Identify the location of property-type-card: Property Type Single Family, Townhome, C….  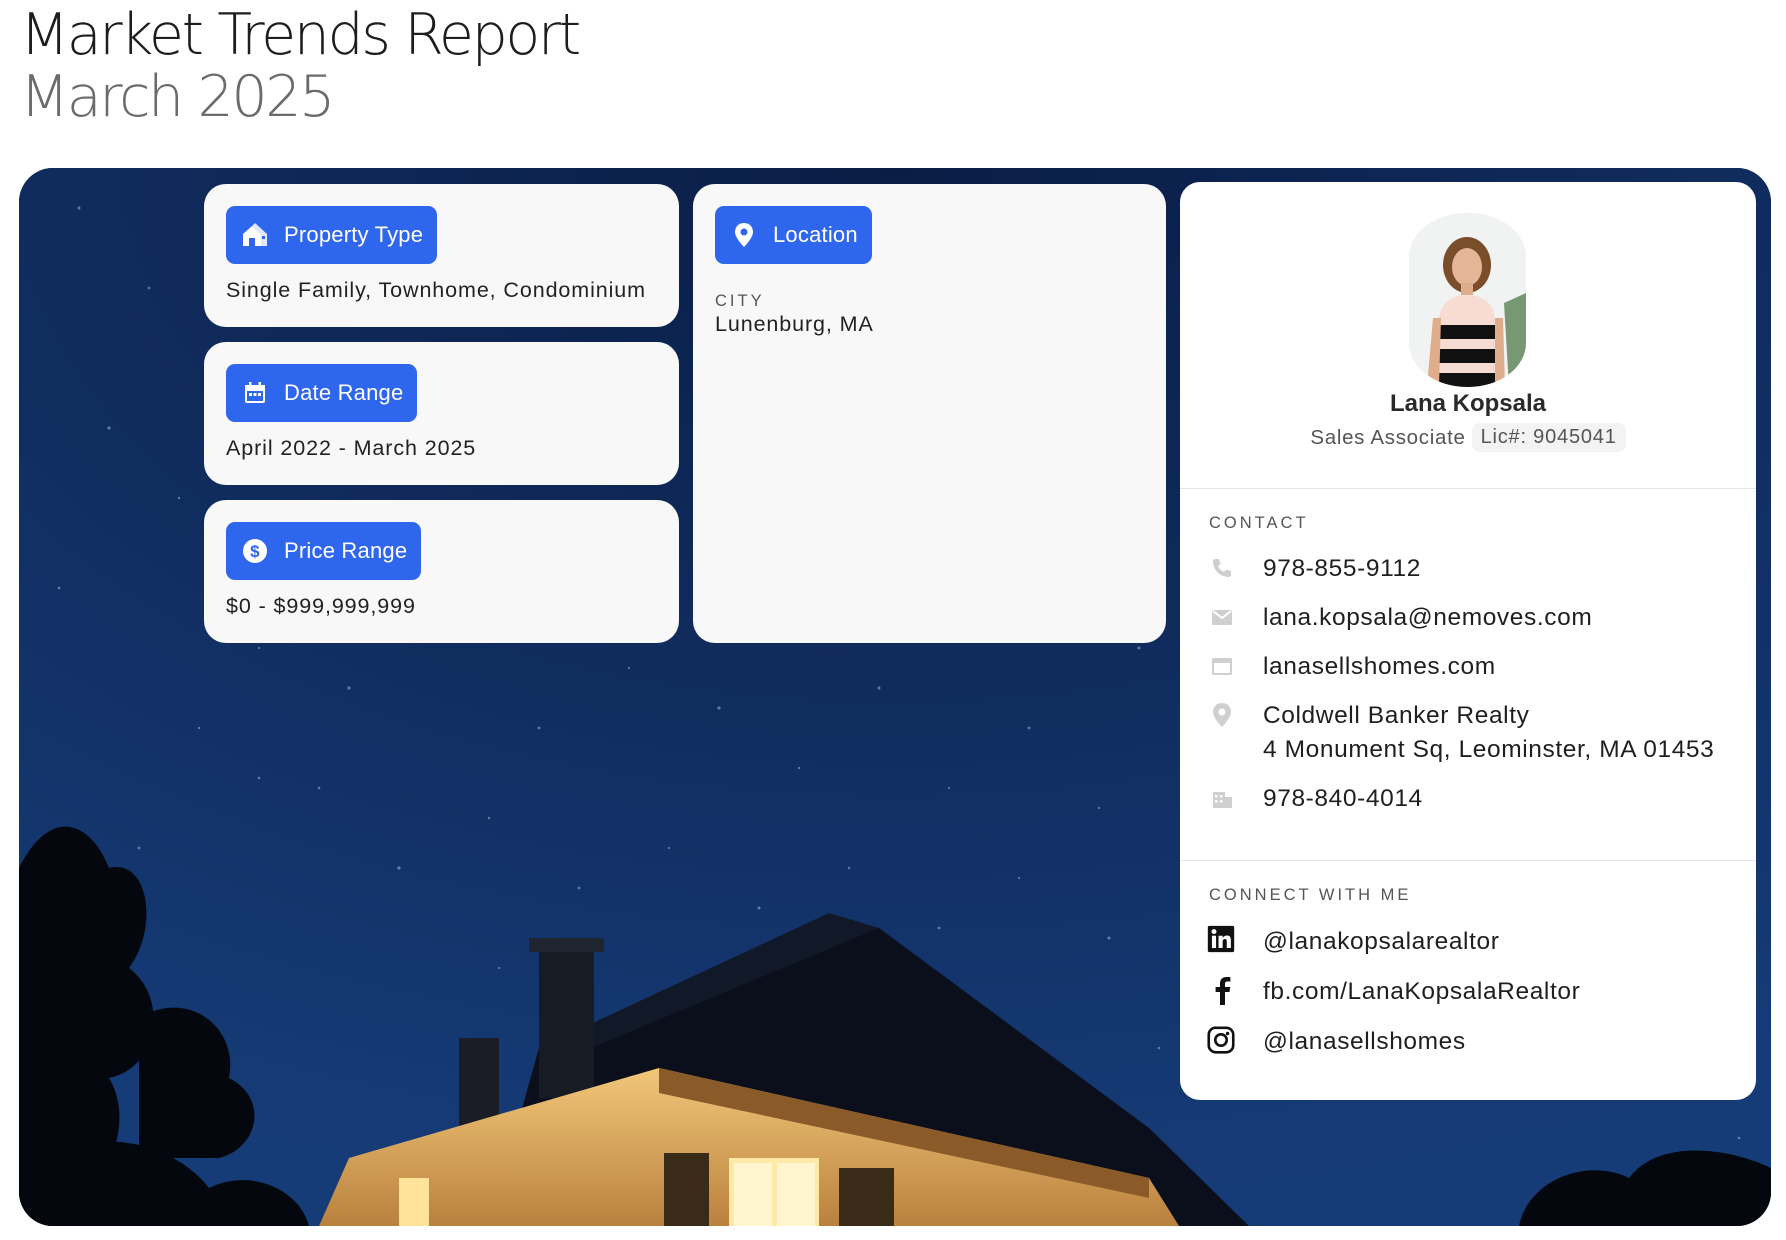
(441, 255).